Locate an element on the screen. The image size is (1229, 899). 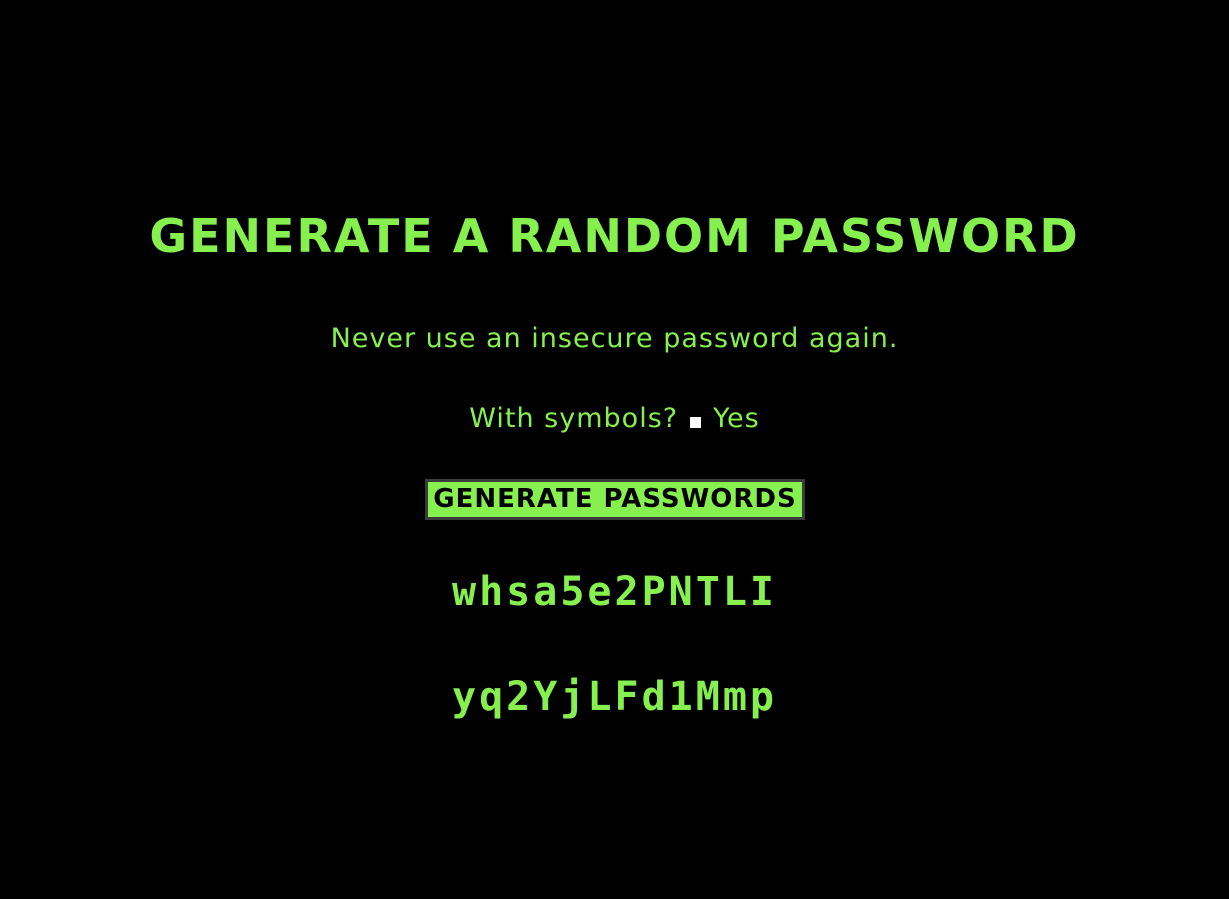
password-output-2: yq2YjLFd1Mmp is located at coordinates (614, 697).